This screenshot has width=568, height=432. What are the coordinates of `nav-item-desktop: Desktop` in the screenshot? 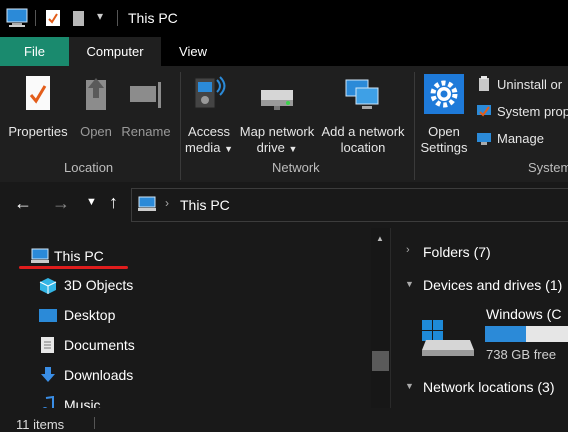 It's located at (108, 316).